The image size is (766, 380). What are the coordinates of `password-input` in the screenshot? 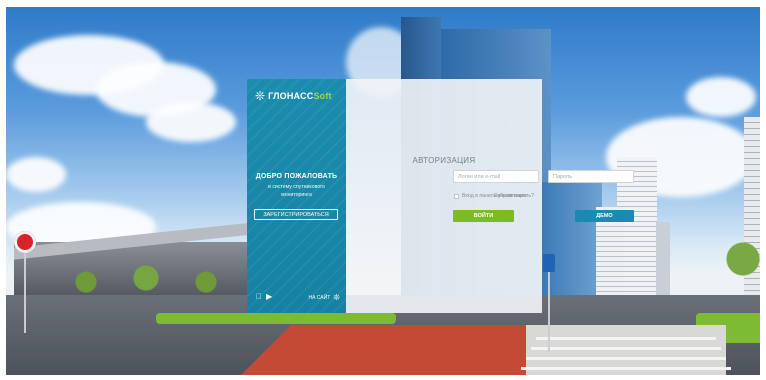 It's located at (591, 176).